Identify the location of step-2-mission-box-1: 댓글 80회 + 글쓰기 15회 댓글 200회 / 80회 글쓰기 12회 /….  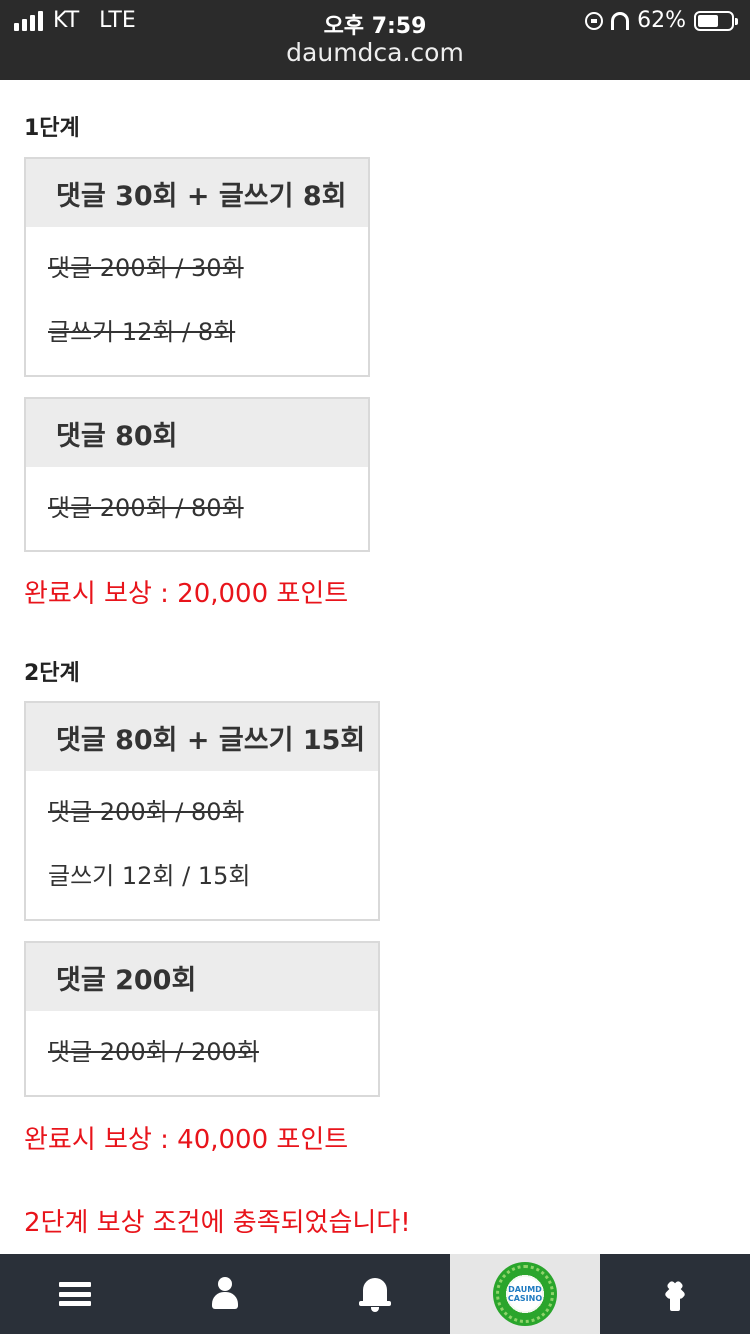
(202, 811).